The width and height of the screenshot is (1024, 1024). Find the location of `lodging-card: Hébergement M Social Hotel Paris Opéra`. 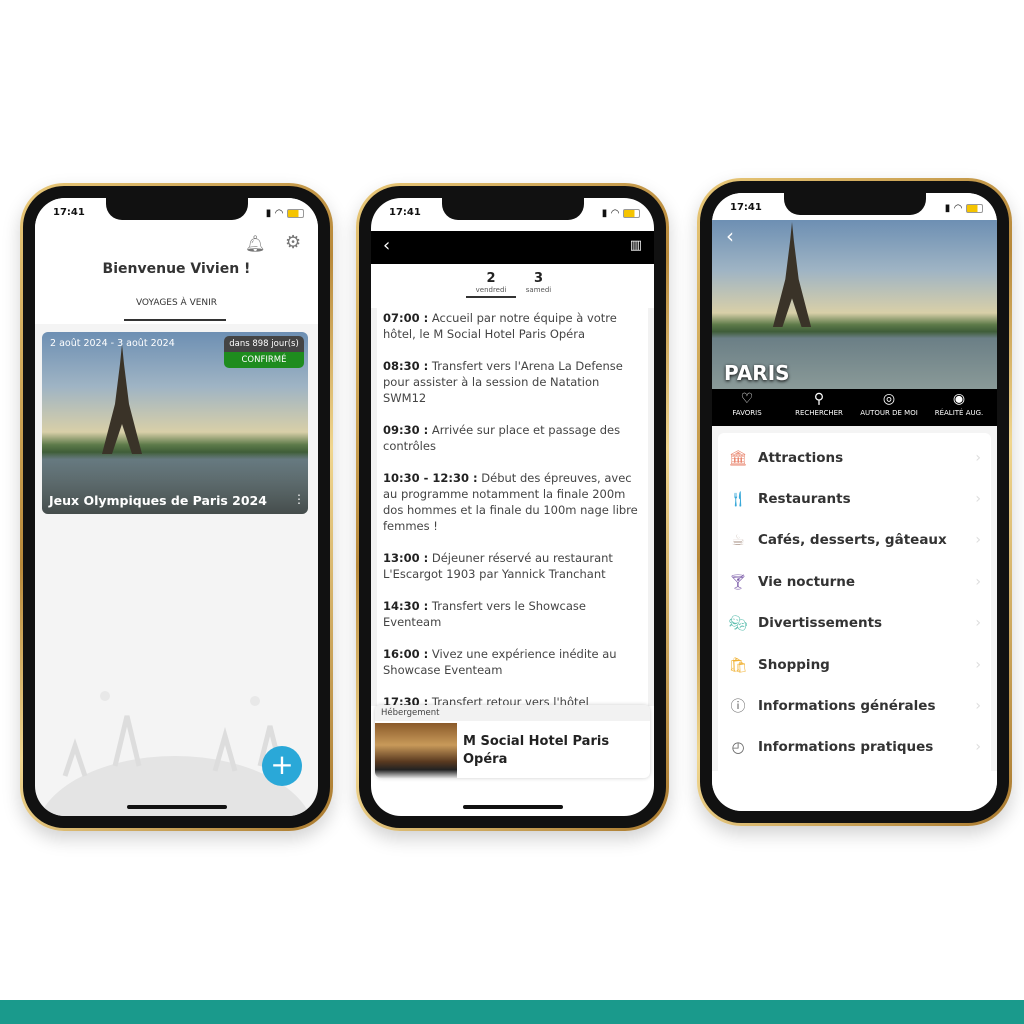

lodging-card: Hébergement M Social Hotel Paris Opéra is located at coordinates (512, 741).